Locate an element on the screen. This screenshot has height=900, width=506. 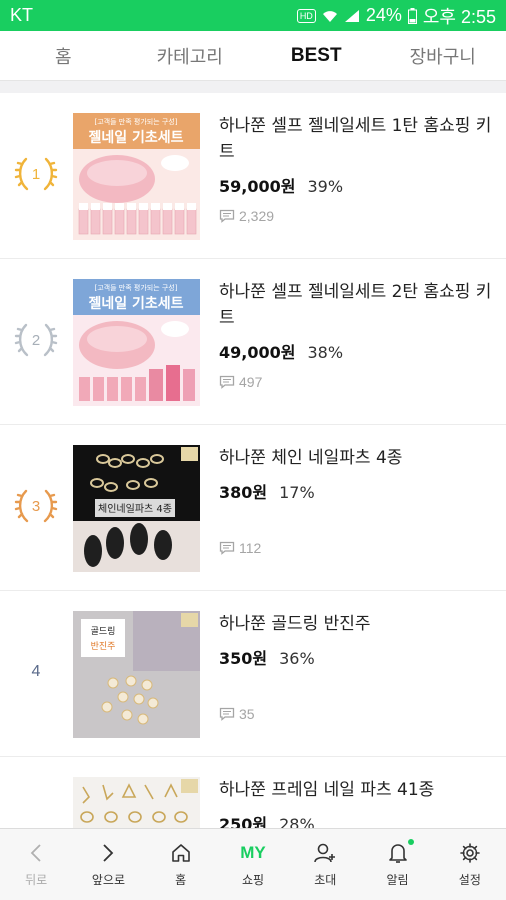
rank-badge-bronze: 3 is located at coordinates (36, 506).